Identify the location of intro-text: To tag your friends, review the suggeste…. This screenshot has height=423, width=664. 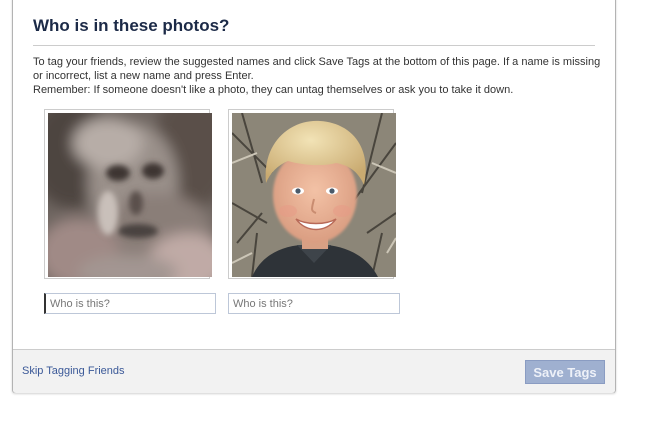
(318, 76).